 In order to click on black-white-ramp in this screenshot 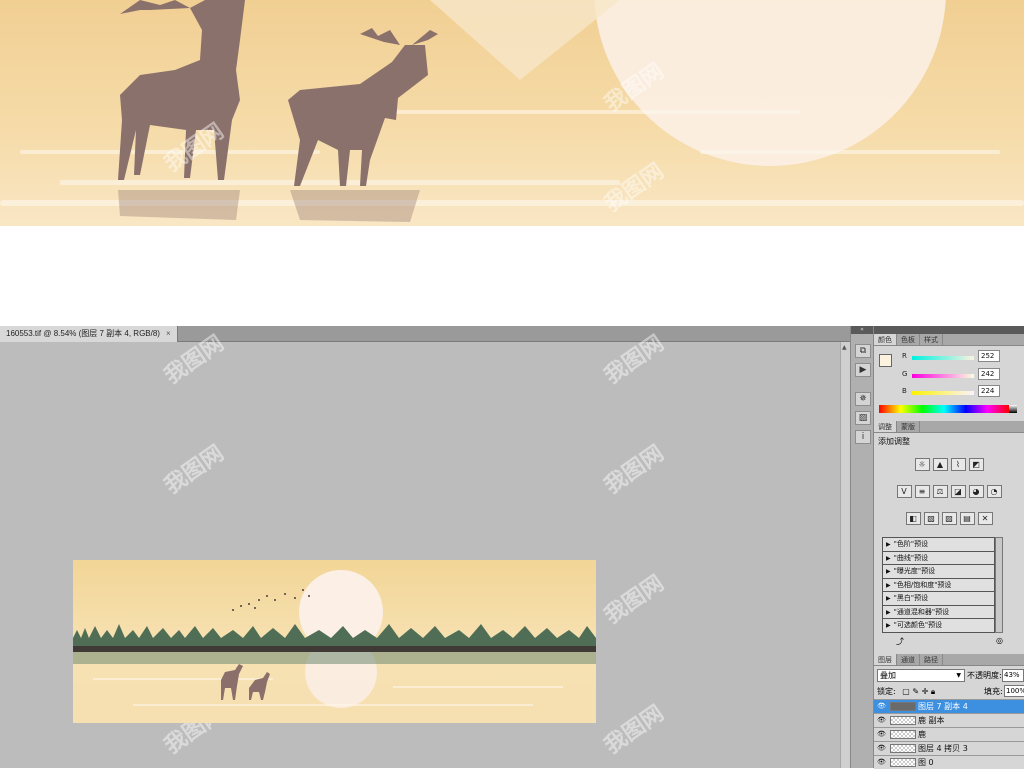, I will do `click(1013, 409)`.